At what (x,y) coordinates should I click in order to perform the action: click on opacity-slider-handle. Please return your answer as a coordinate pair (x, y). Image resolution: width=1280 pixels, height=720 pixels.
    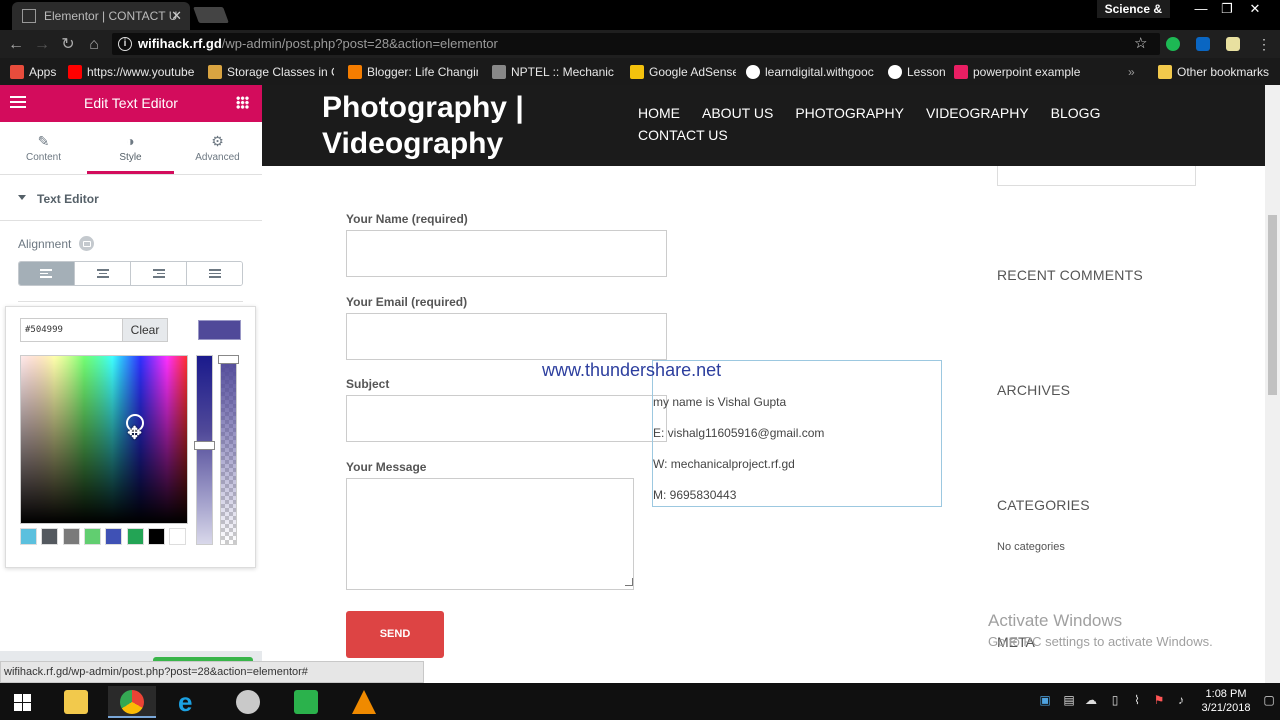
    Looking at the image, I should click on (228, 359).